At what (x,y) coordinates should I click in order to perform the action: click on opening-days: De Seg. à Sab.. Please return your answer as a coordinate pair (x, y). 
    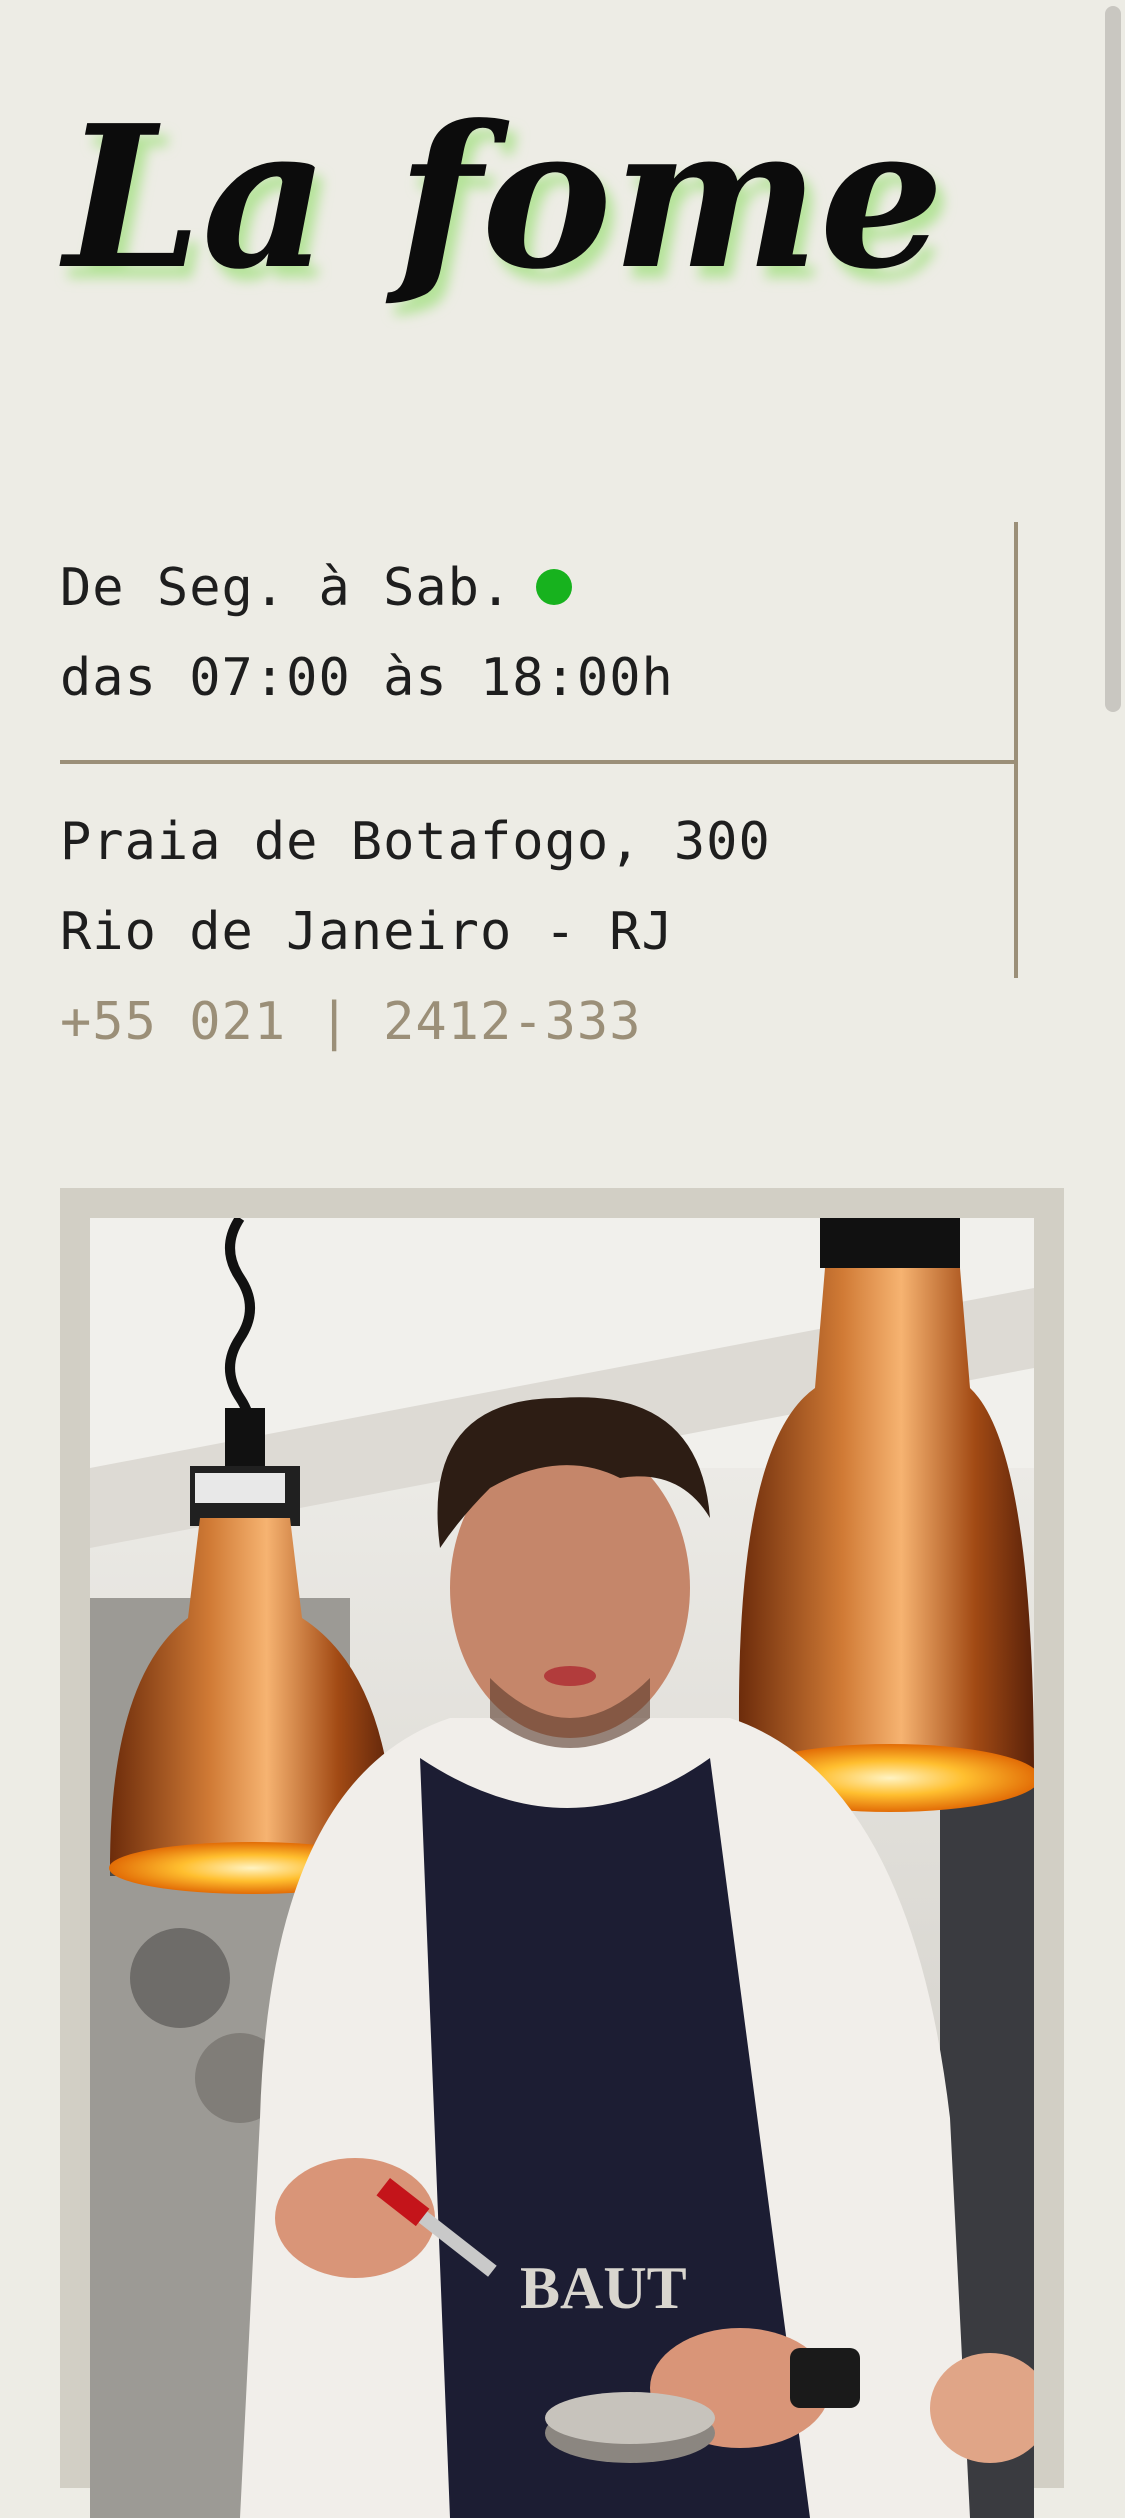
    Looking at the image, I should click on (316, 588).